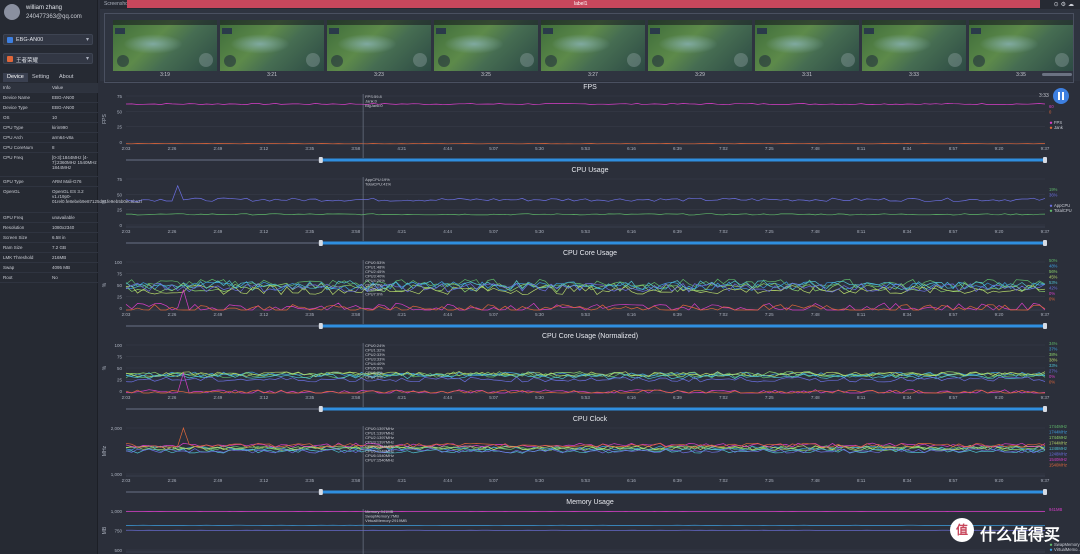 The height and width of the screenshot is (554, 1080). What do you see at coordinates (48, 58) in the screenshot?
I see `app-select: 王者荣耀 ▾` at bounding box center [48, 58].